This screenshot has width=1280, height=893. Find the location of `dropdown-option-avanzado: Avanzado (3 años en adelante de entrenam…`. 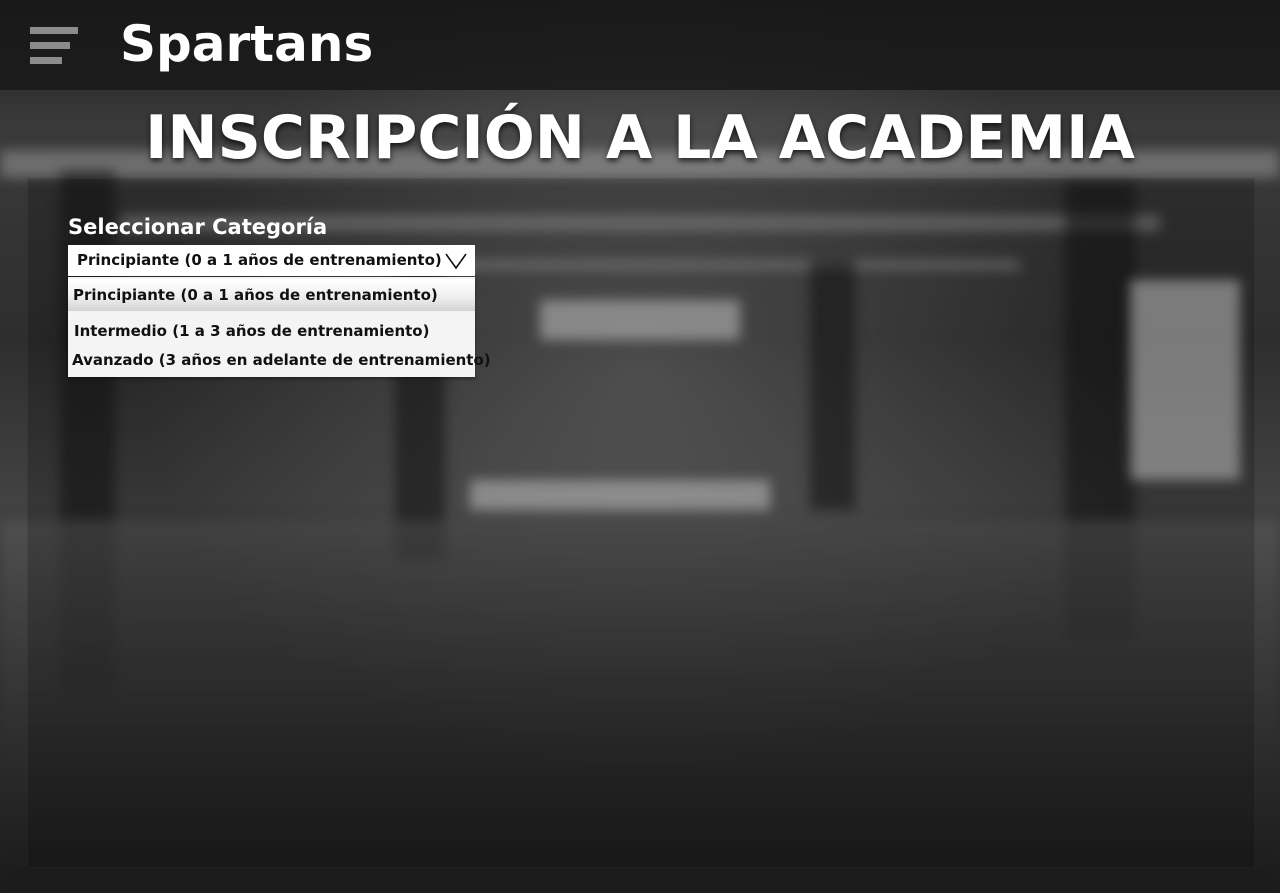

dropdown-option-avanzado: Avanzado (3 años en adelante de entrenam… is located at coordinates (279, 360).